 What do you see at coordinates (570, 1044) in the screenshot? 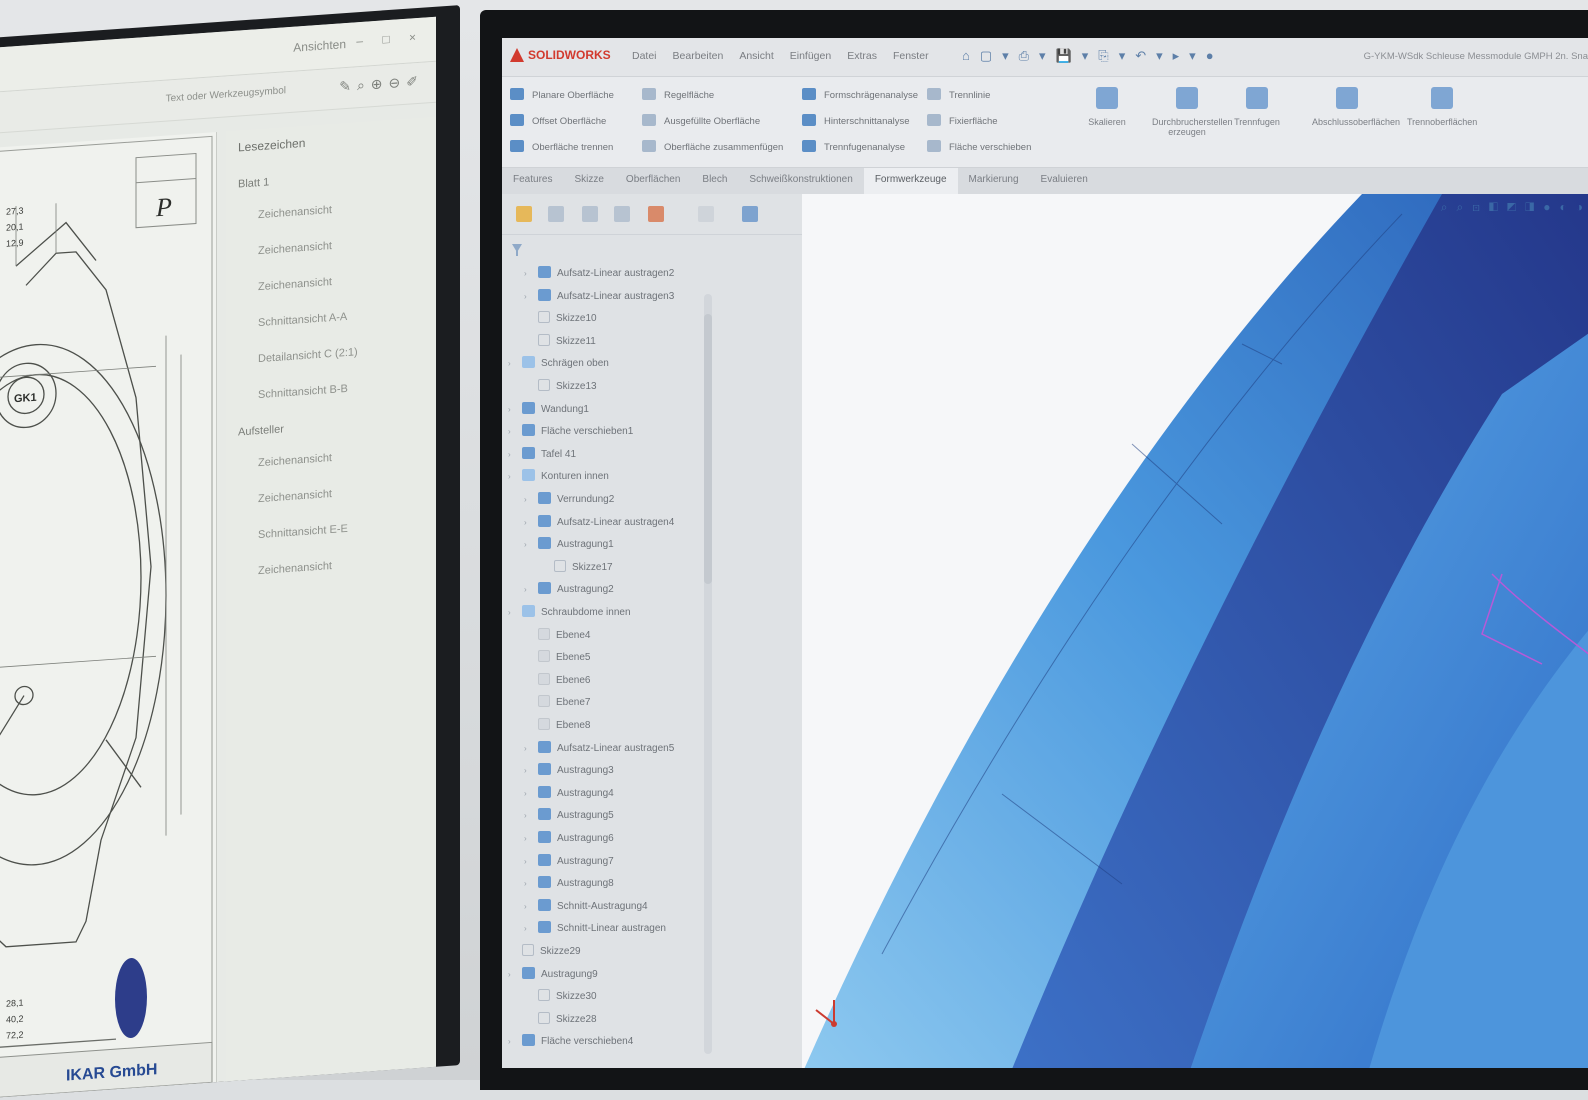
I see `feature-tree-item: › Fläche verschieben4` at bounding box center [570, 1044].